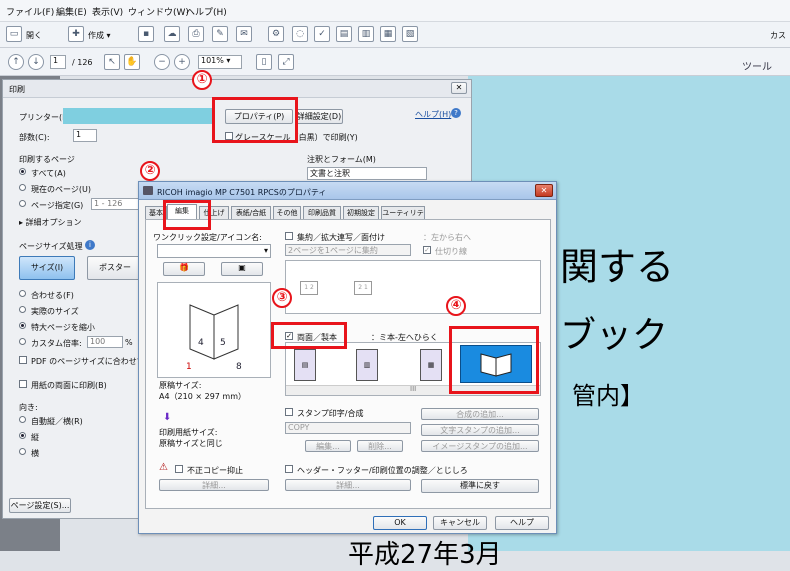 The height and width of the screenshot is (571, 790). I want to click on zoom-out-icon: −, so click(162, 62).